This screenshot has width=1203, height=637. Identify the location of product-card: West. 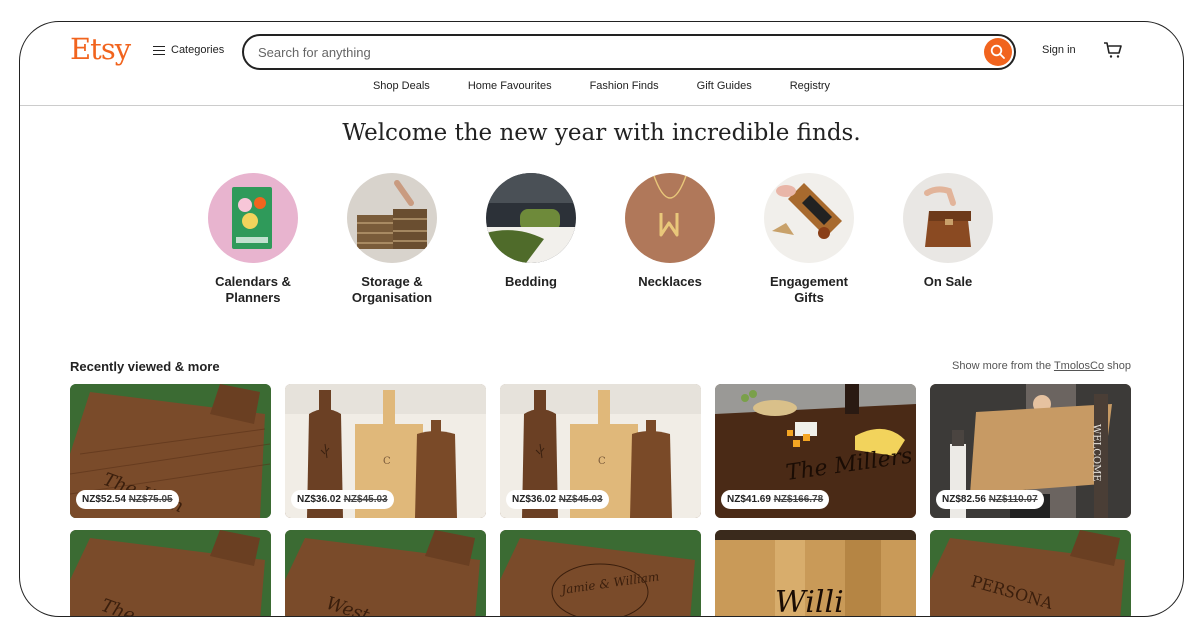
(385, 573).